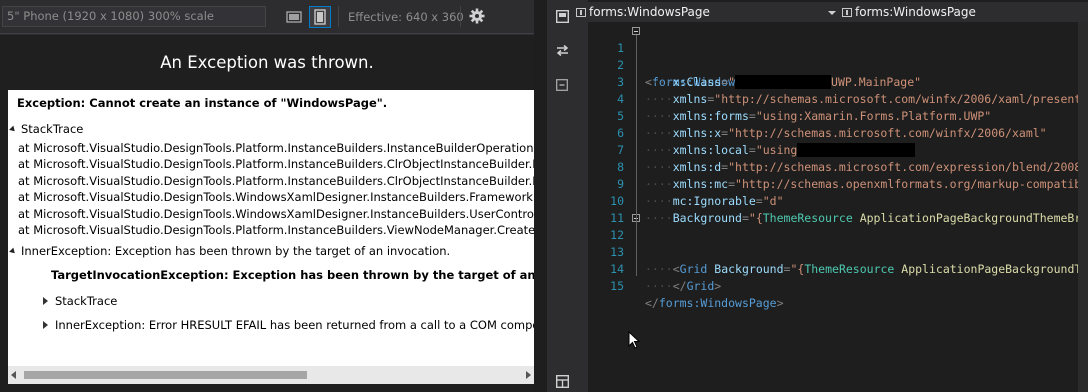 Image resolution: width=1088 pixels, height=392 pixels. I want to click on swap-panes-icon, so click(562, 50).